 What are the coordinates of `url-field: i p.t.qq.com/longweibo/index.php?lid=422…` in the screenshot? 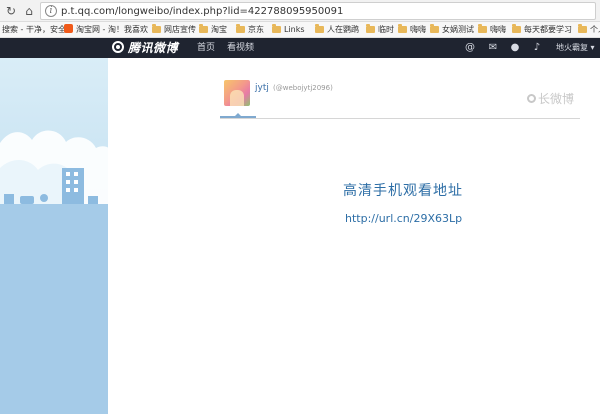 It's located at (318, 11).